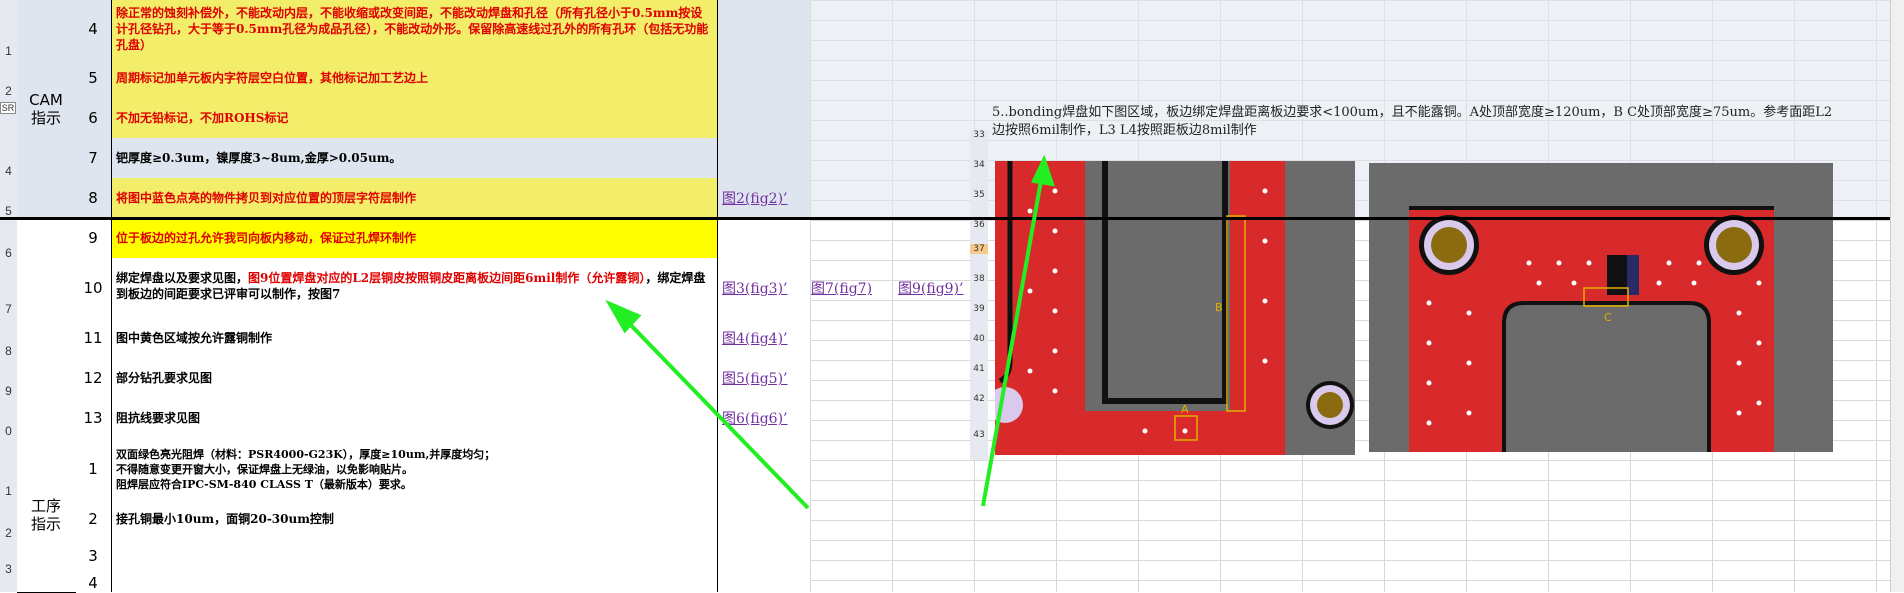  What do you see at coordinates (753, 338) in the screenshot?
I see `figure-link: 图4(fig4)’` at bounding box center [753, 338].